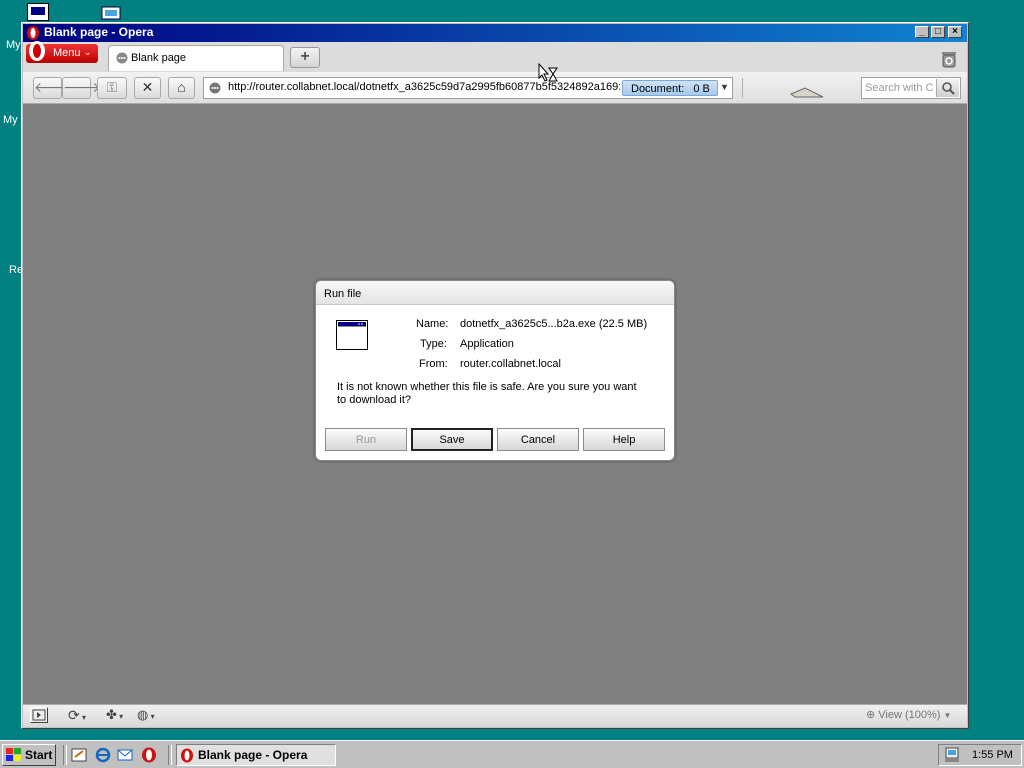 Image resolution: width=1024 pixels, height=768 pixels. What do you see at coordinates (548, 74) in the screenshot?
I see `busy-cursor-icon` at bounding box center [548, 74].